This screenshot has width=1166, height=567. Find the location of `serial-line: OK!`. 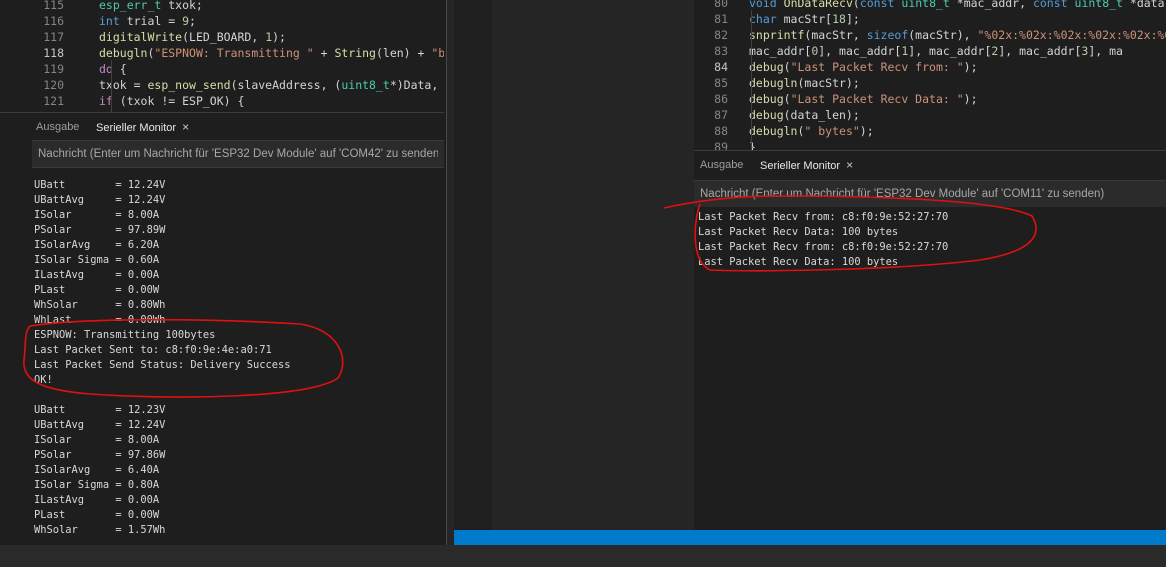

serial-line: OK! is located at coordinates (43, 380).